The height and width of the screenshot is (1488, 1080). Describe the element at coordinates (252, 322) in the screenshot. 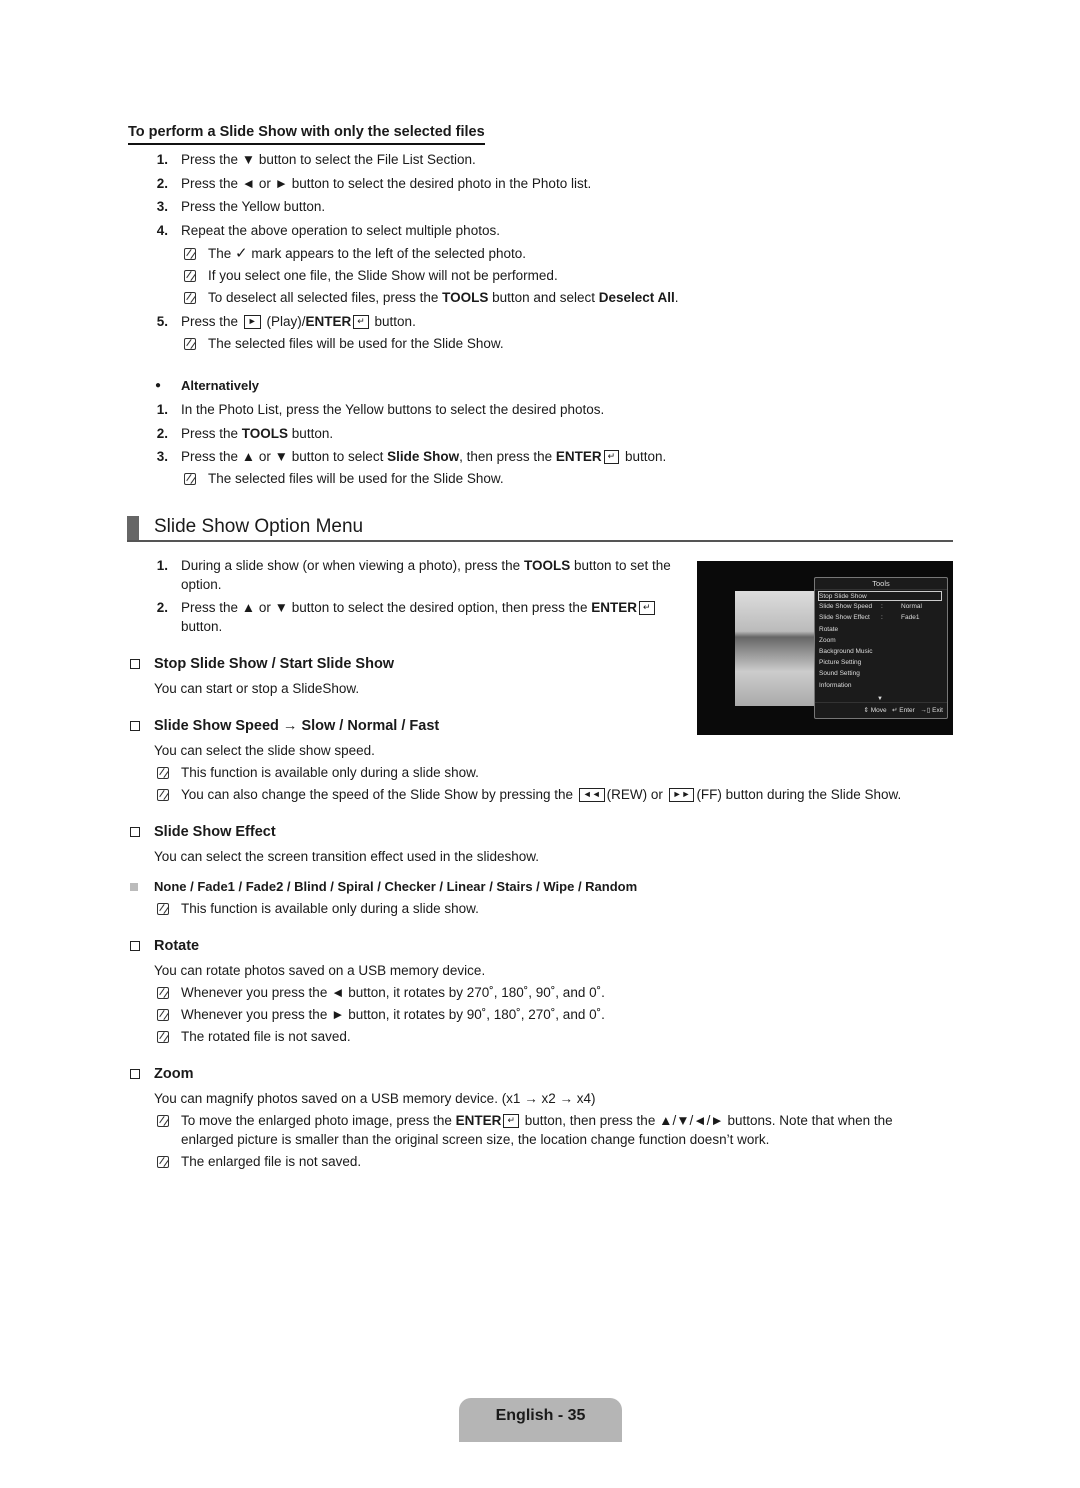

I see `play-icon: ►` at that location.